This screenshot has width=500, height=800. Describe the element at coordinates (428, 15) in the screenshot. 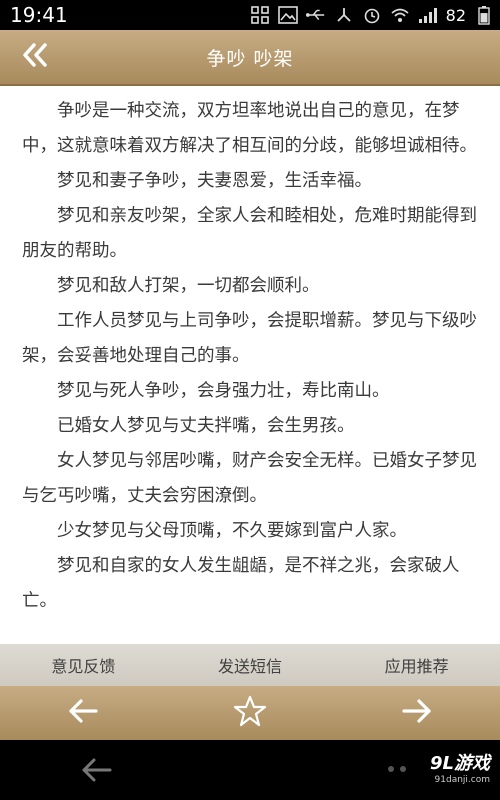

I see `signal-icon` at that location.